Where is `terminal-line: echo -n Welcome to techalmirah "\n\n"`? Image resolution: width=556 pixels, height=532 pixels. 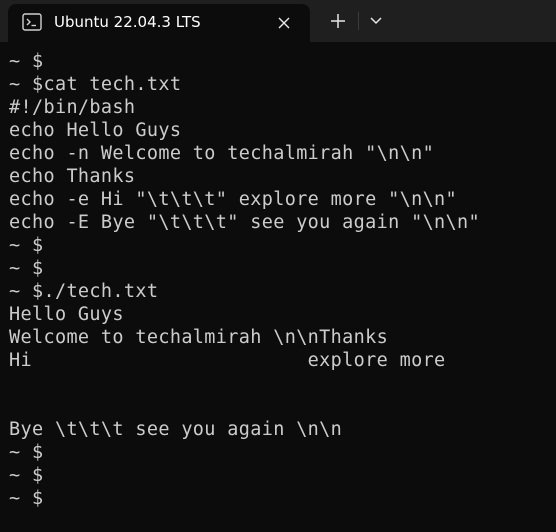 terminal-line: echo -n Welcome to techalmirah "\n\n" is located at coordinates (222, 153).